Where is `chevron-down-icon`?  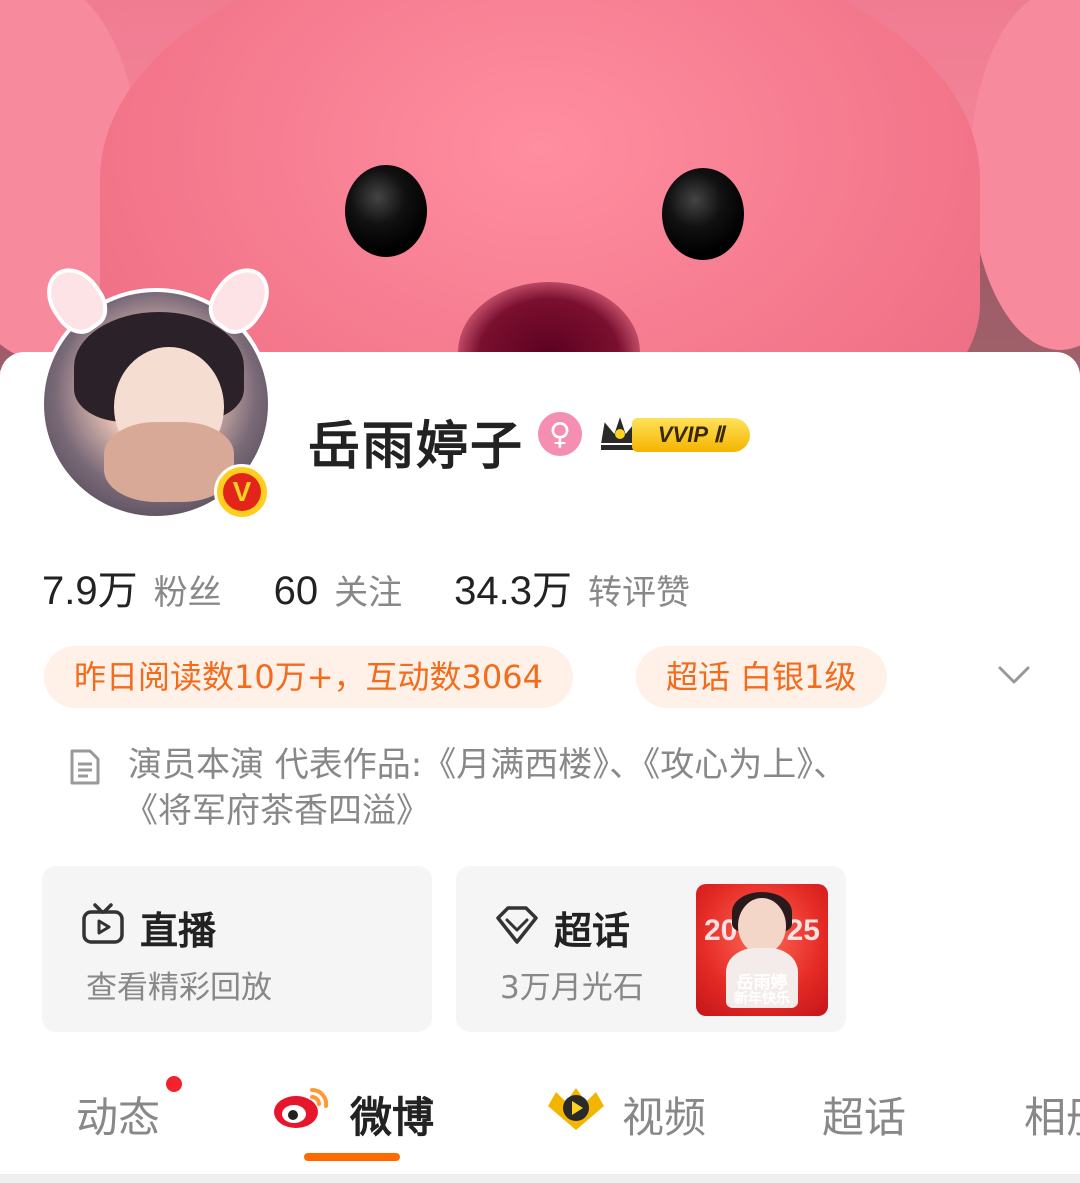
chevron-down-icon is located at coordinates (1014, 676).